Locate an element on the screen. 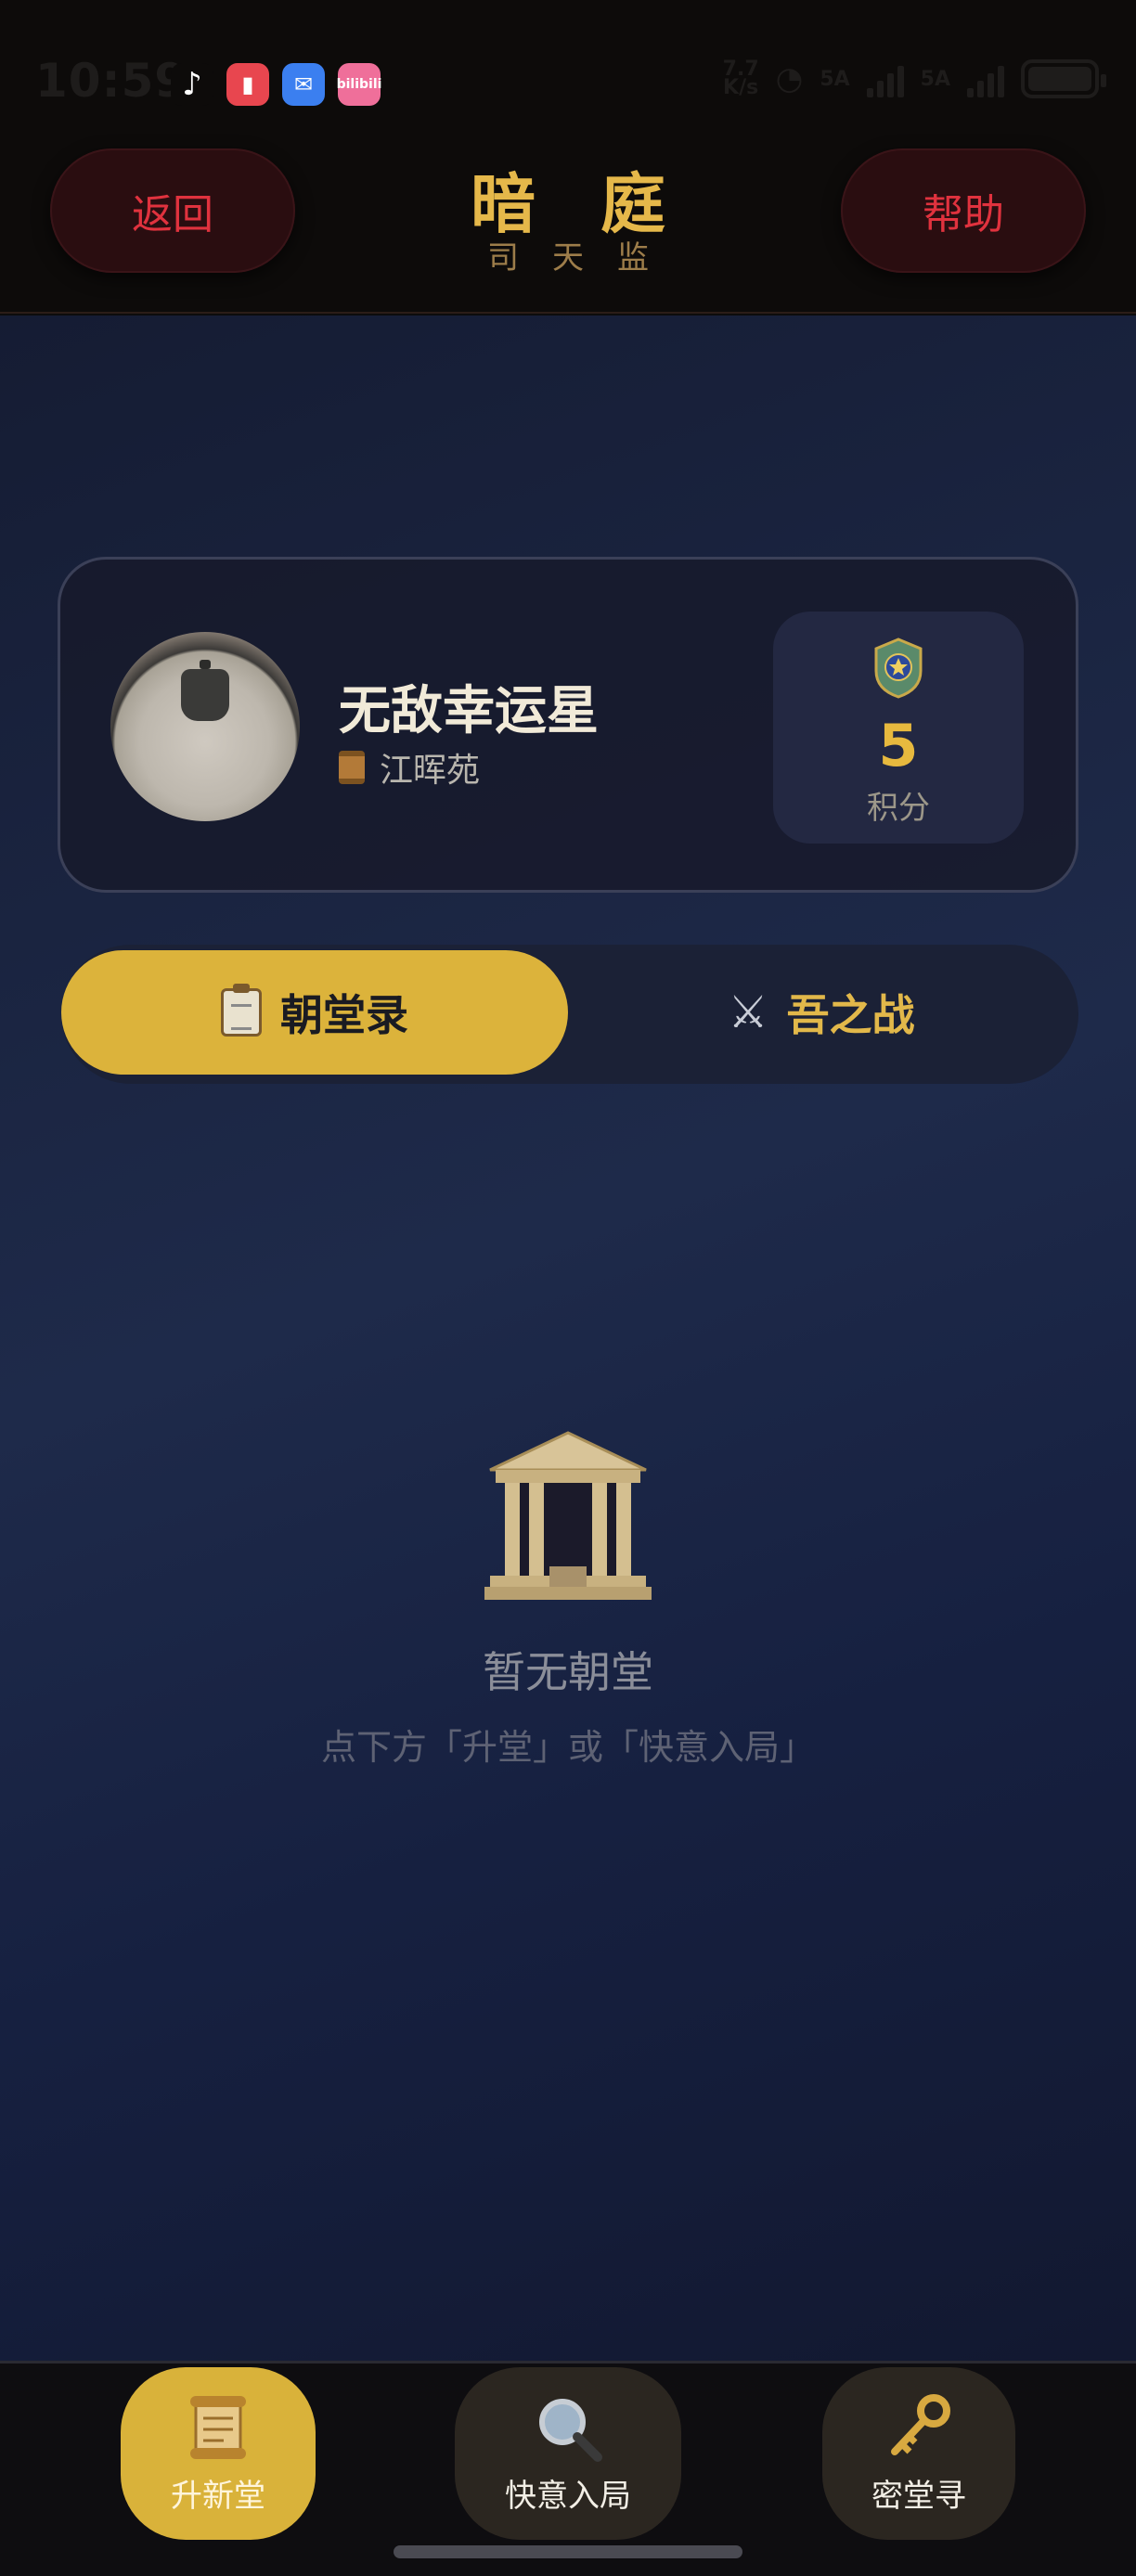 This screenshot has width=1136, height=2576. status-app-icons: ♪ ▮ ✉ bilibili is located at coordinates (276, 85).